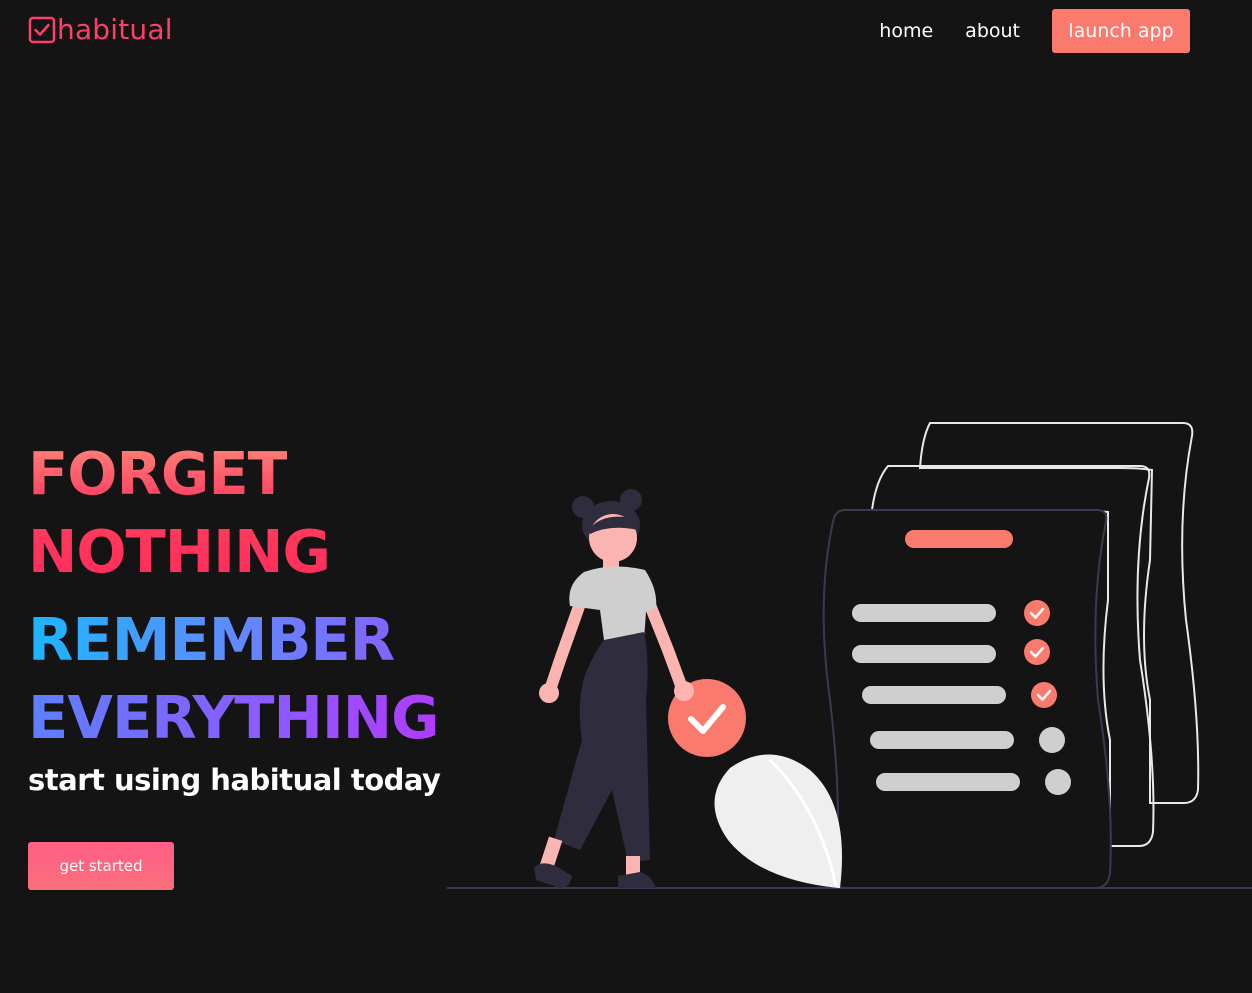 This screenshot has height=993, width=1252. Describe the element at coordinates (614, 688) in the screenshot. I see `woman-figure` at that location.